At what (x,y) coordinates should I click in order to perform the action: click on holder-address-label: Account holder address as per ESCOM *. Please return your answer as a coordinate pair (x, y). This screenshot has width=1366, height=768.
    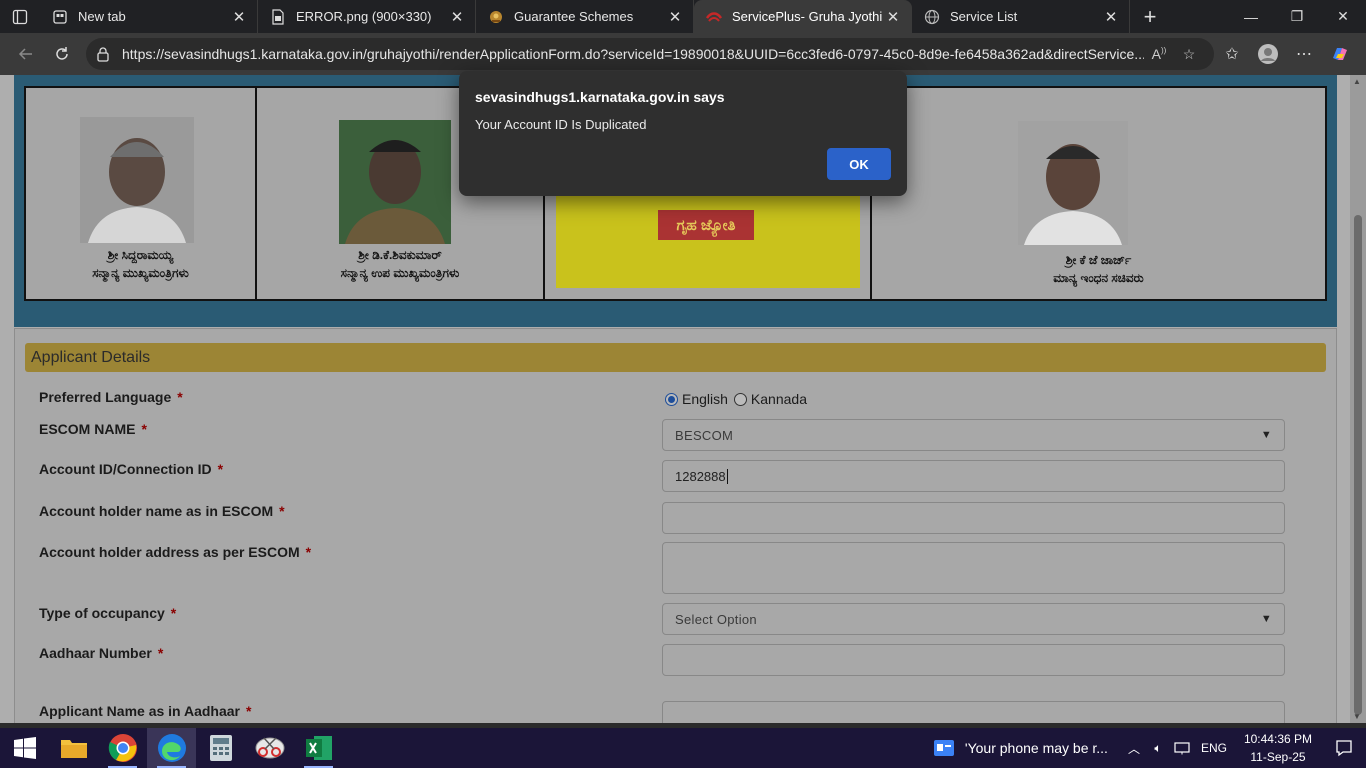
    Looking at the image, I should click on (175, 552).